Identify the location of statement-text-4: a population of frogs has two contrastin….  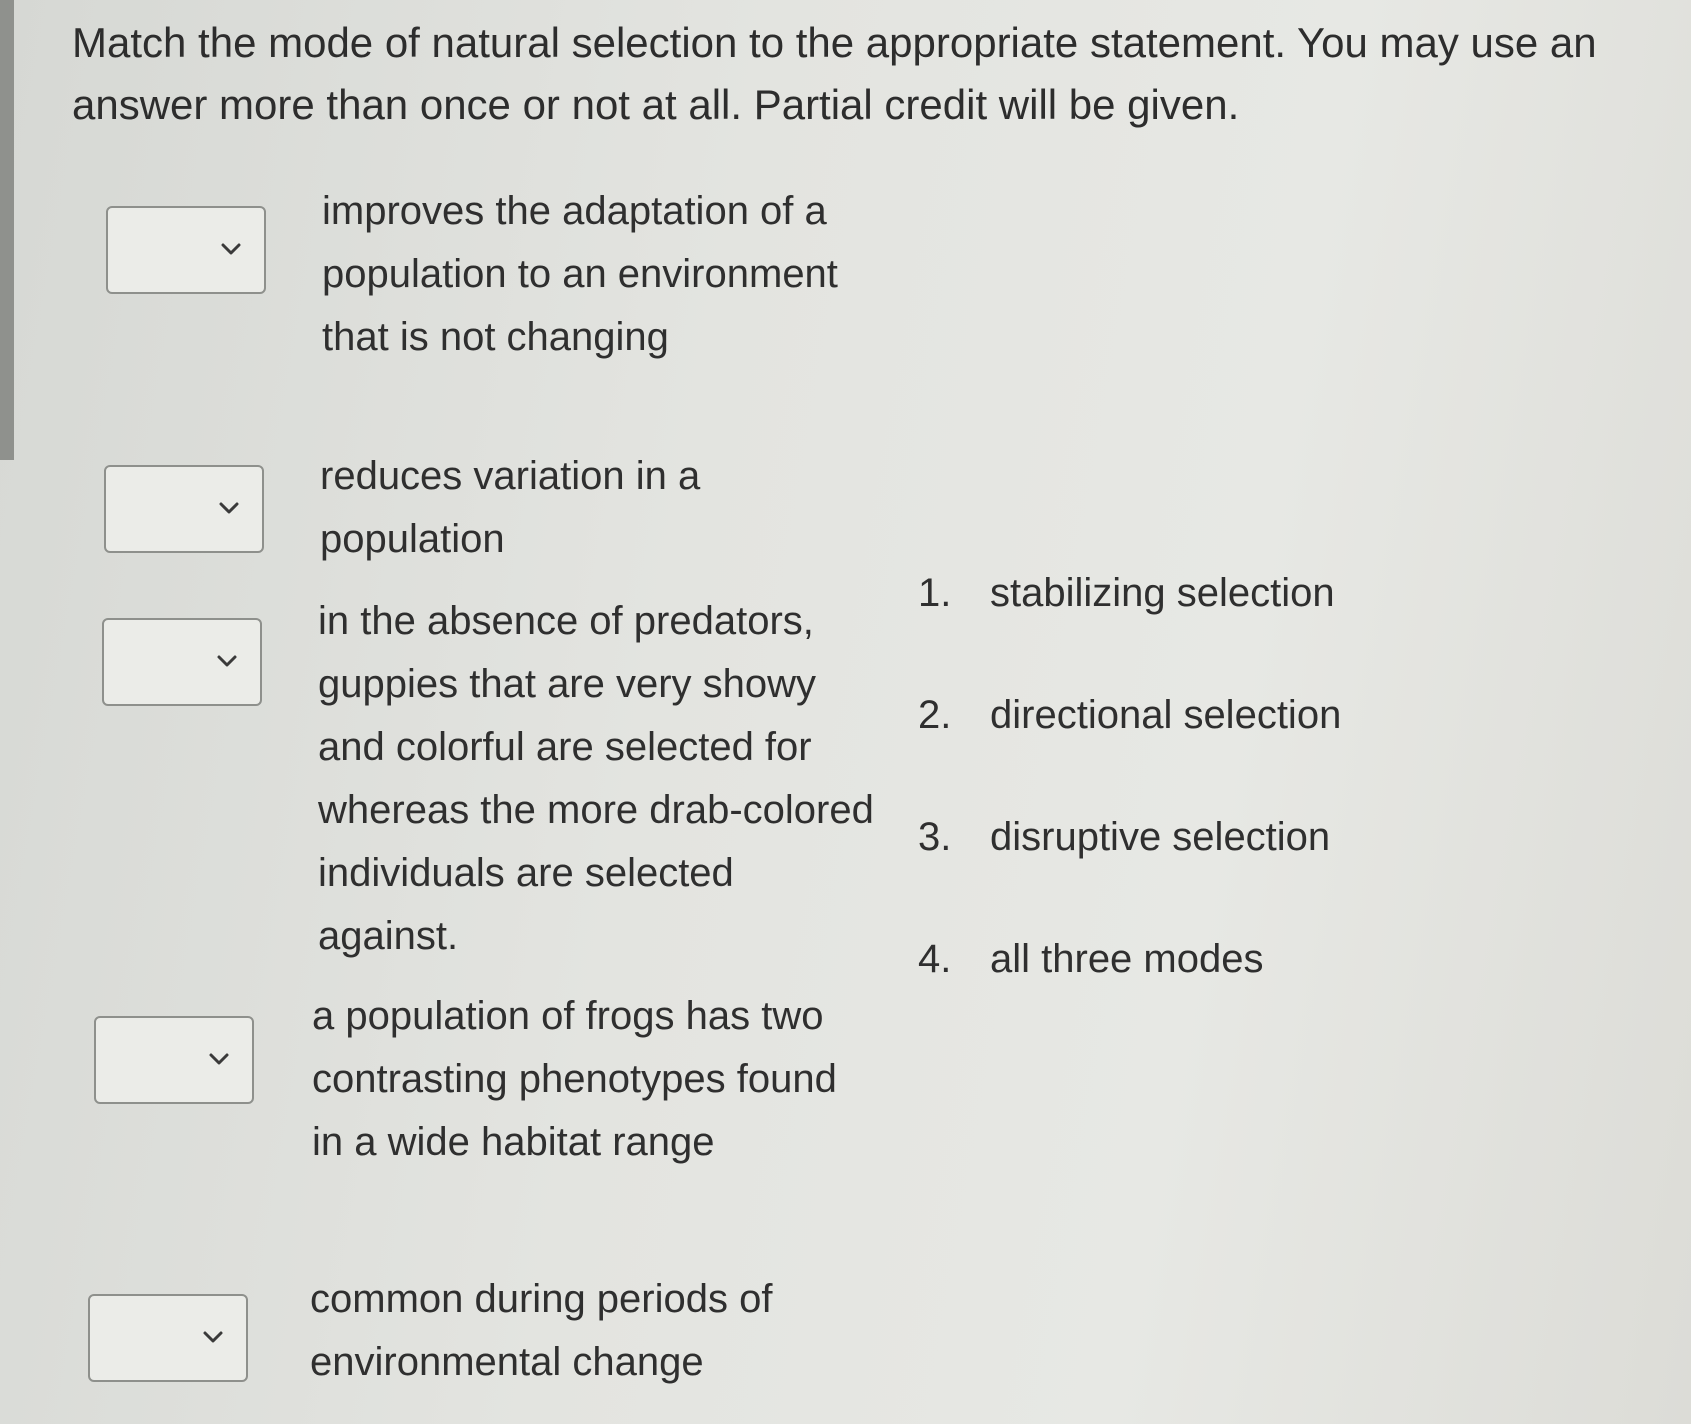
(574, 1079).